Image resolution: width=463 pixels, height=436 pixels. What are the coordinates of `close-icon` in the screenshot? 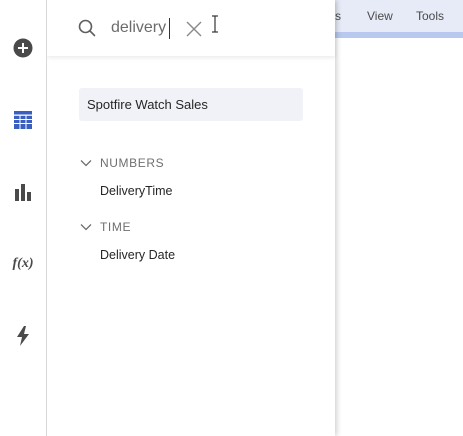 It's located at (194, 29).